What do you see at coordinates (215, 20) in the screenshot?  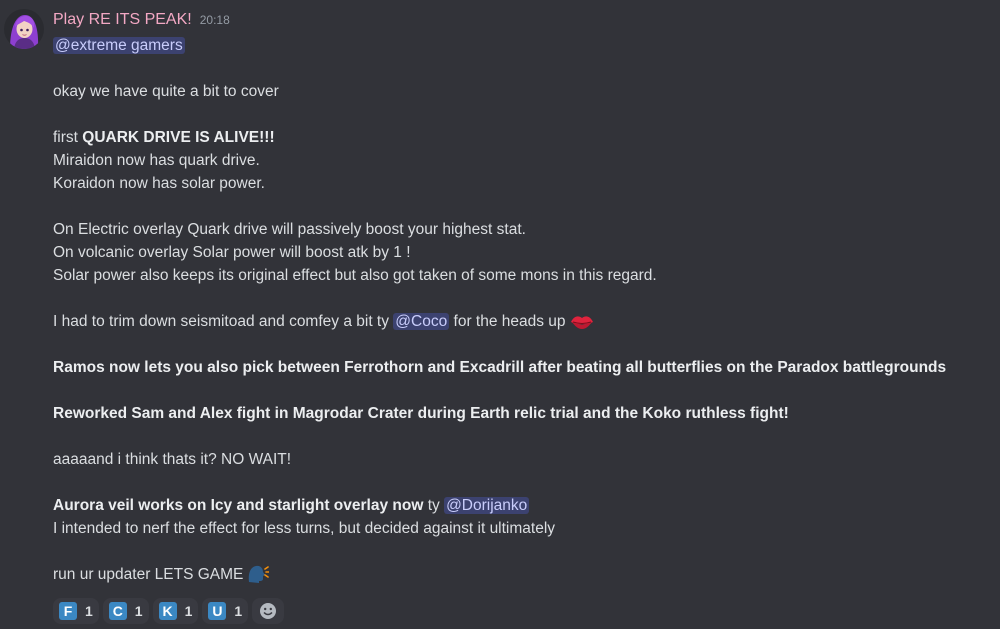 I see `message-timestamp: 20:18` at bounding box center [215, 20].